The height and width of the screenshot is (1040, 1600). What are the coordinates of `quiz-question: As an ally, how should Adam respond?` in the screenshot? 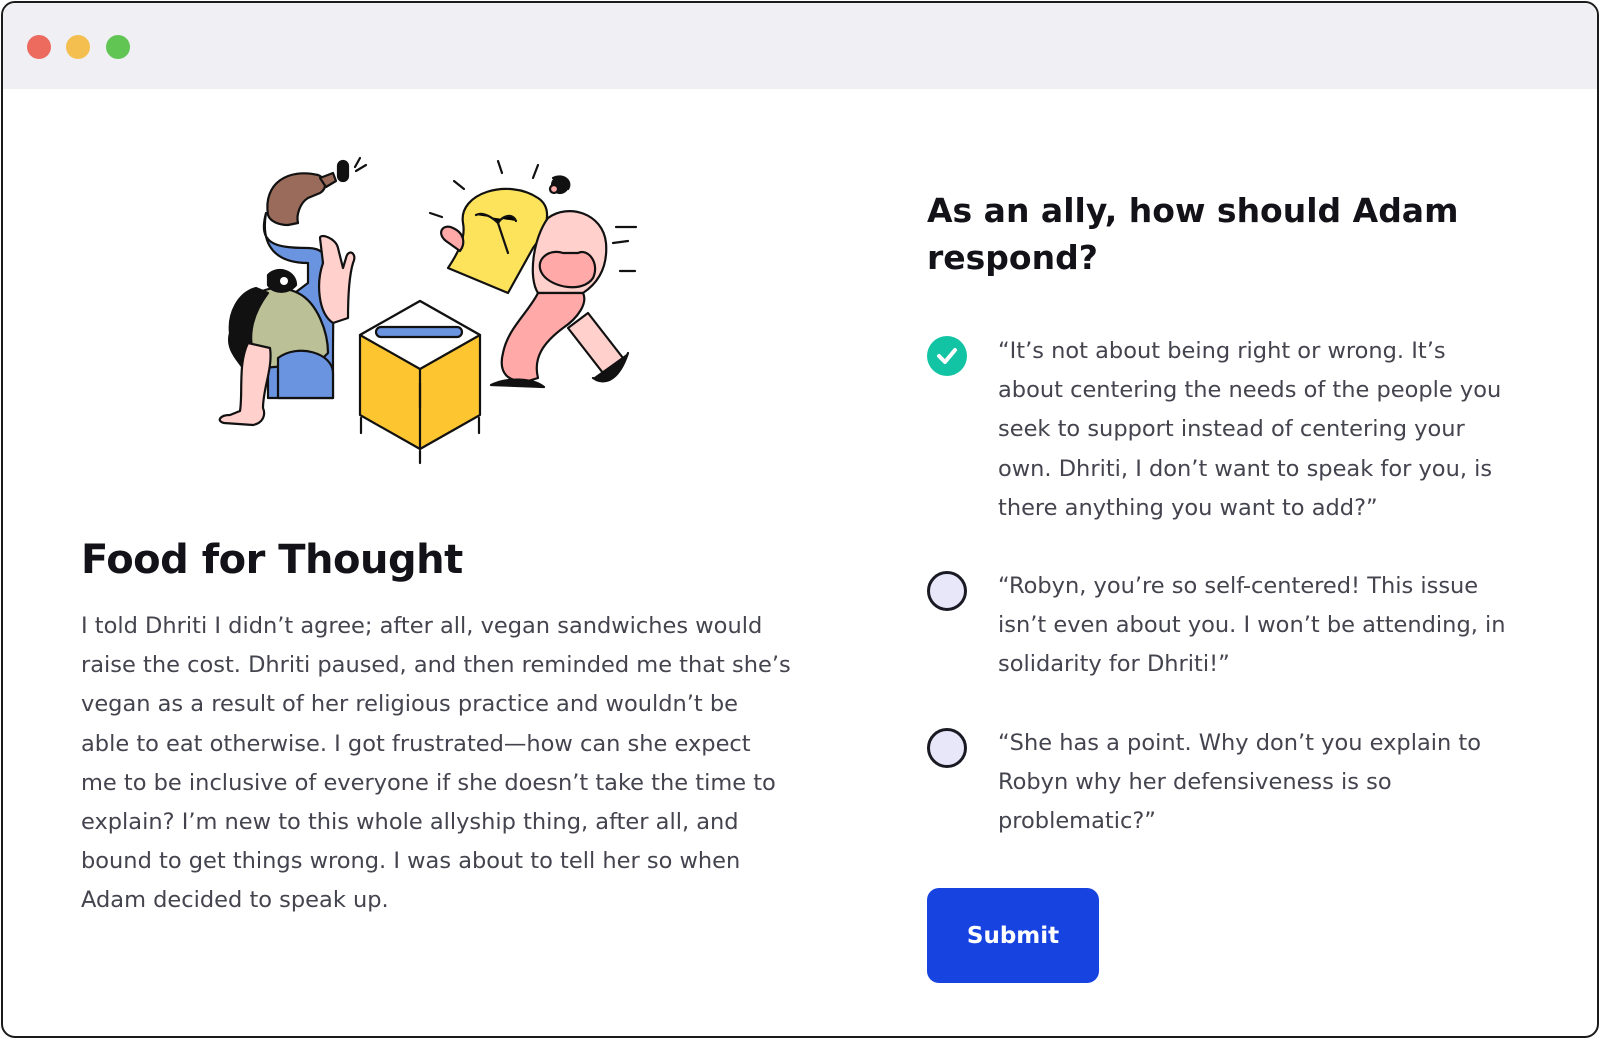 It's located at (1193, 234).